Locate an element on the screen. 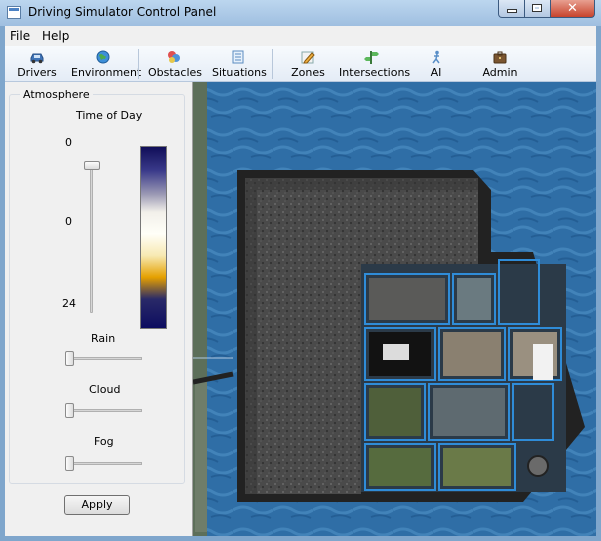 Image resolution: width=601 pixels, height=541 pixels. admin-label: Admin is located at coordinates (500, 72).